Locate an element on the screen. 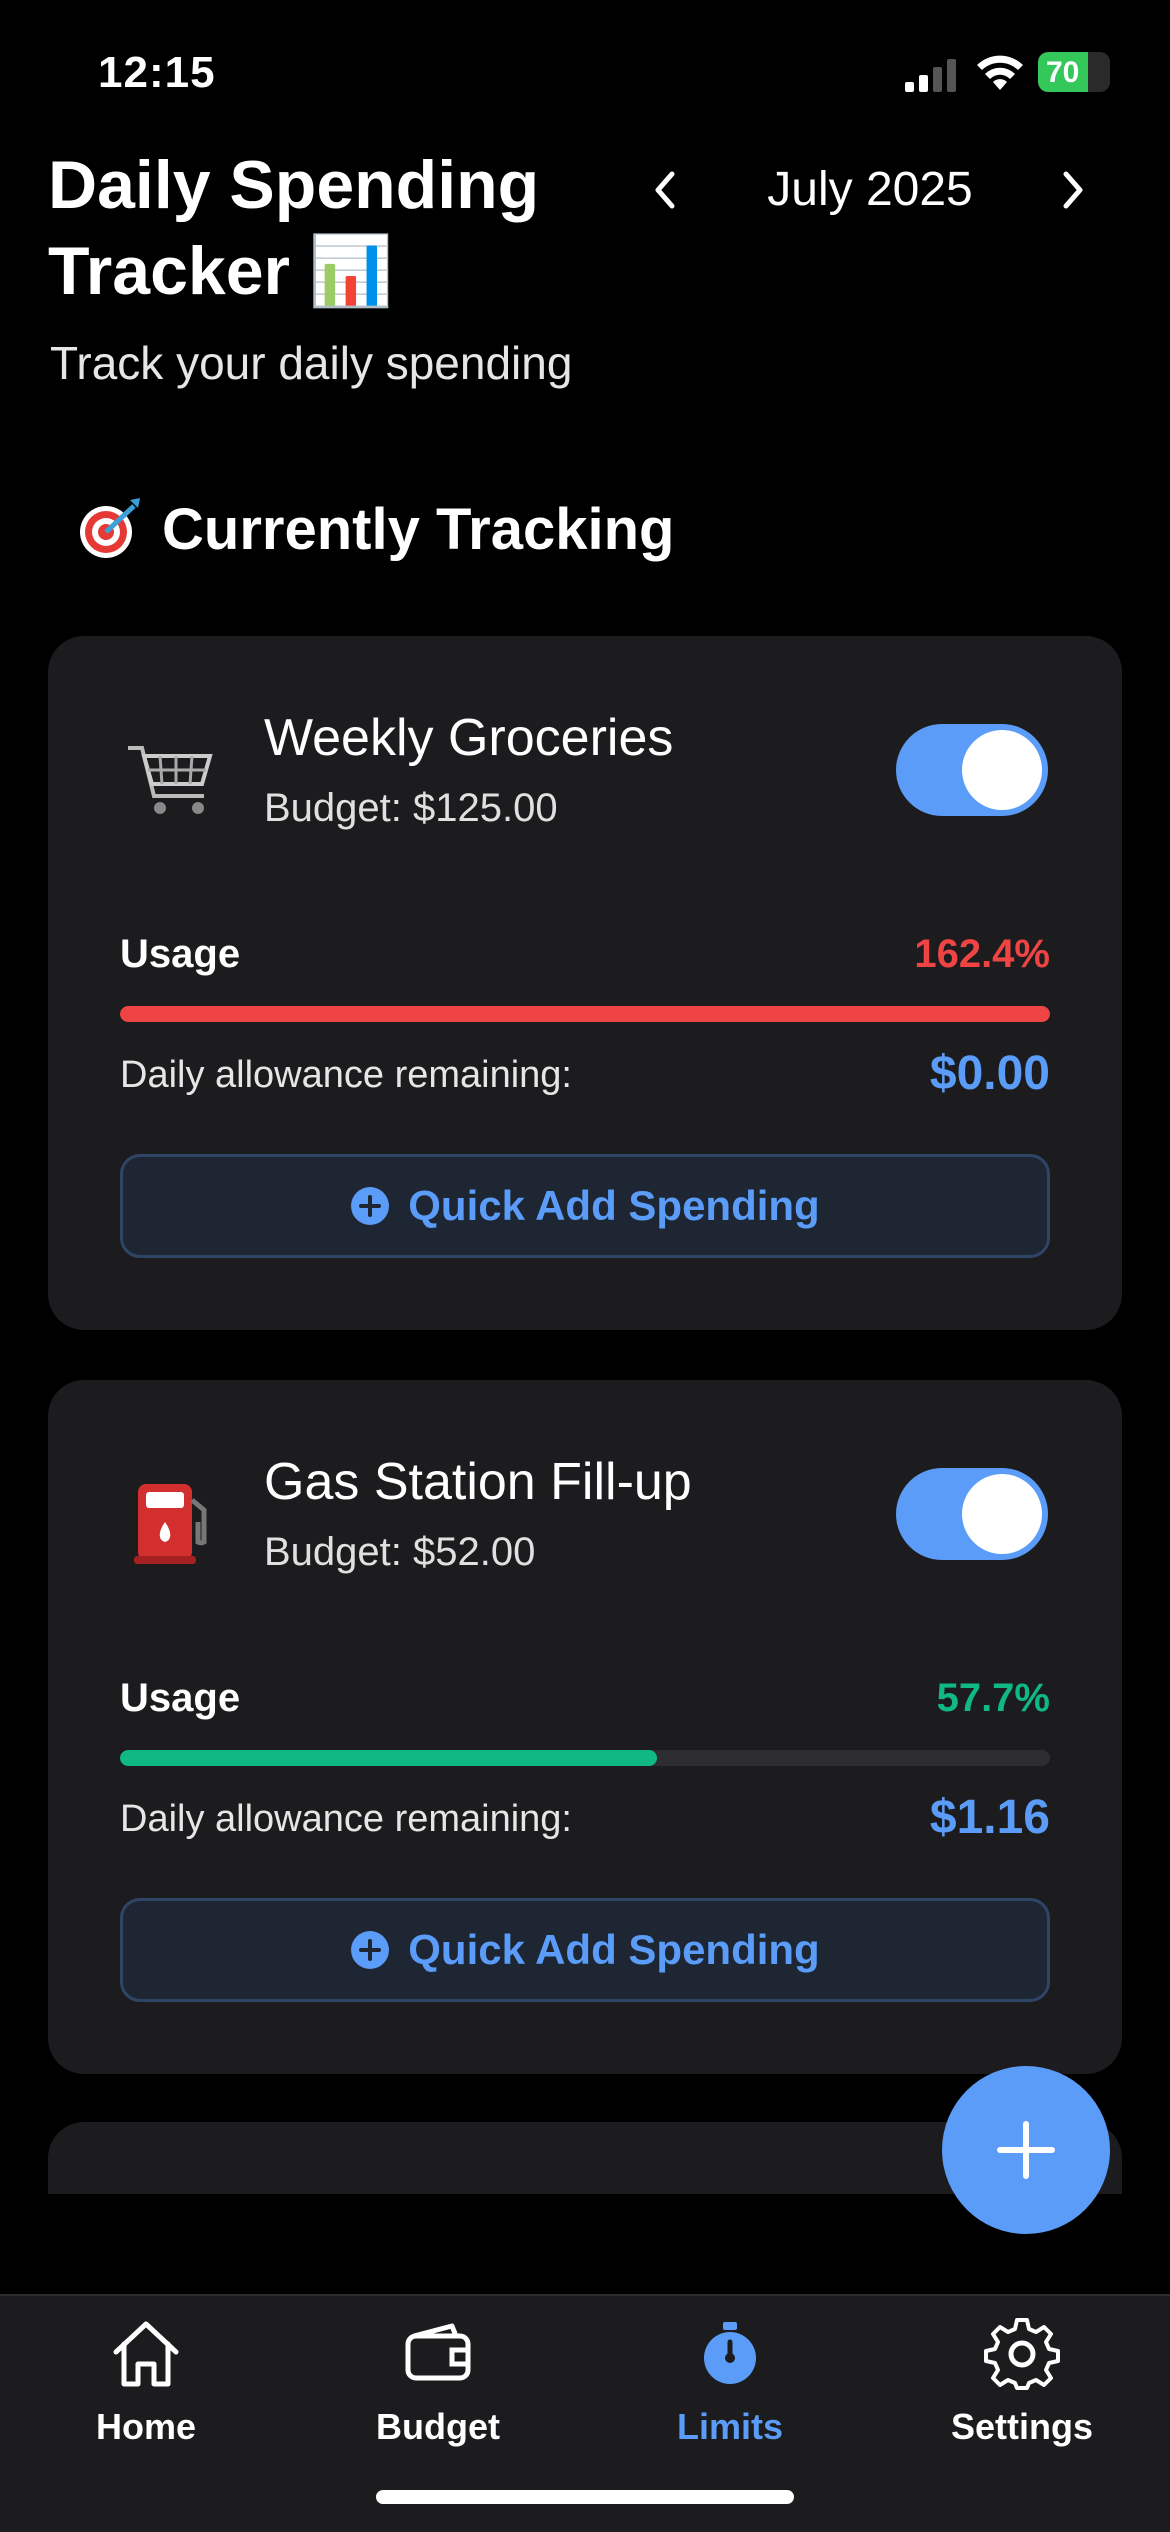 The width and height of the screenshot is (1170, 2532). shopping-cart-icon is located at coordinates (170, 780).